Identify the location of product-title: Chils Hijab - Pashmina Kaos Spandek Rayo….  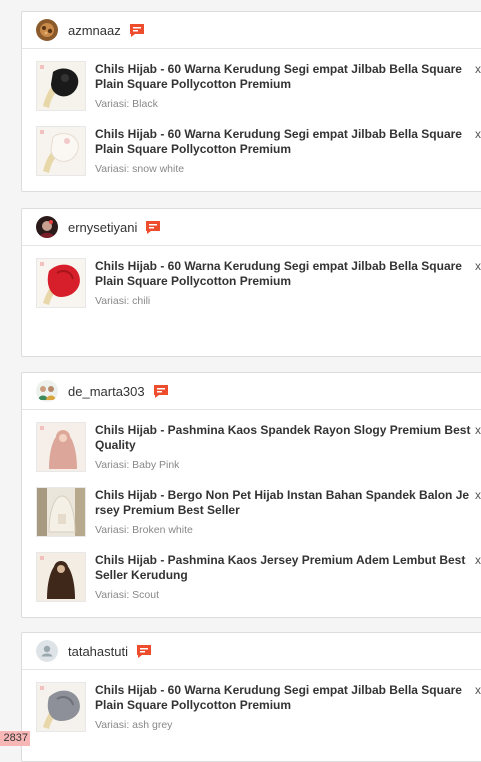
(284, 438).